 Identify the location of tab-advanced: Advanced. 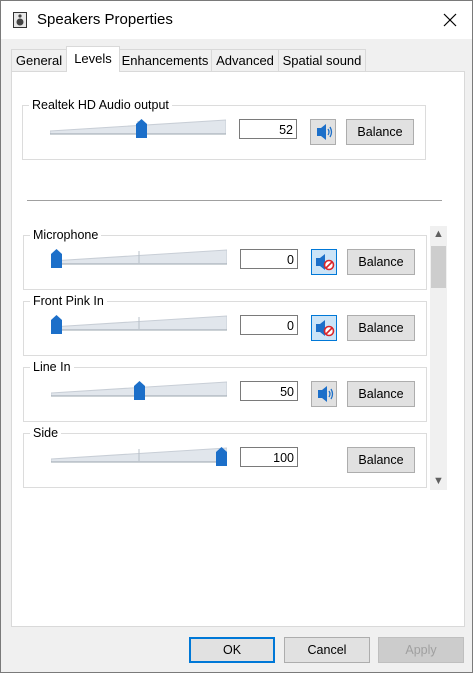
(245, 60).